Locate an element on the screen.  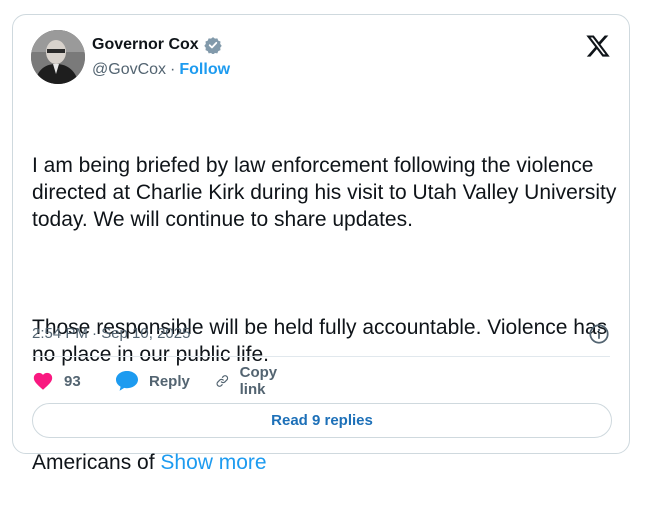
follow-link: Follow is located at coordinates (204, 69).